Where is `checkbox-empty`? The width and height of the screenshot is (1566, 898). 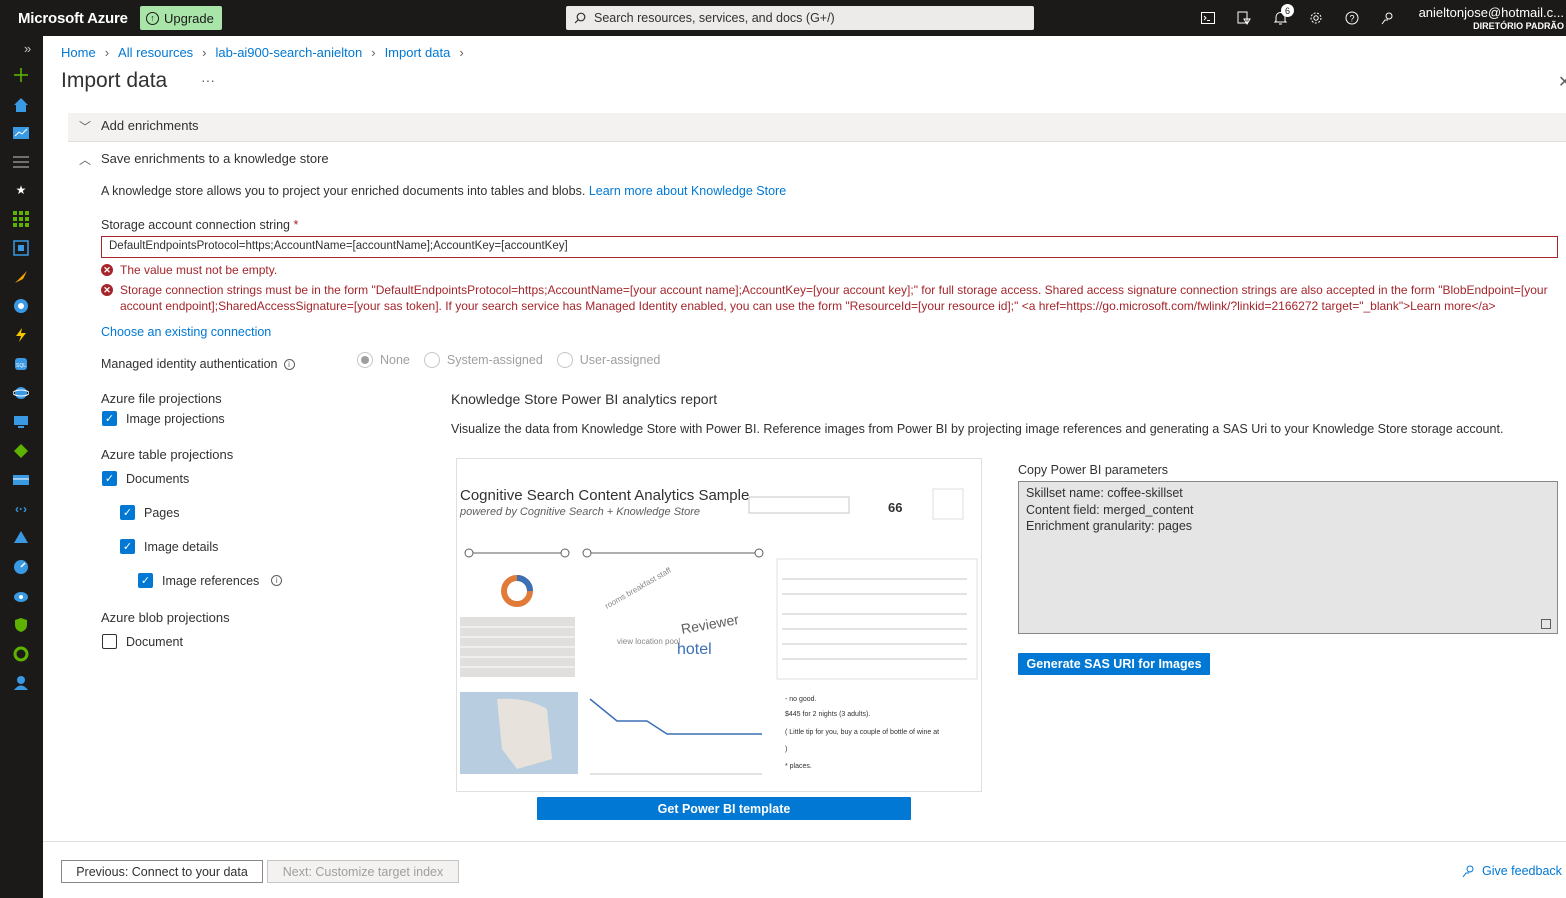 checkbox-empty is located at coordinates (109, 641).